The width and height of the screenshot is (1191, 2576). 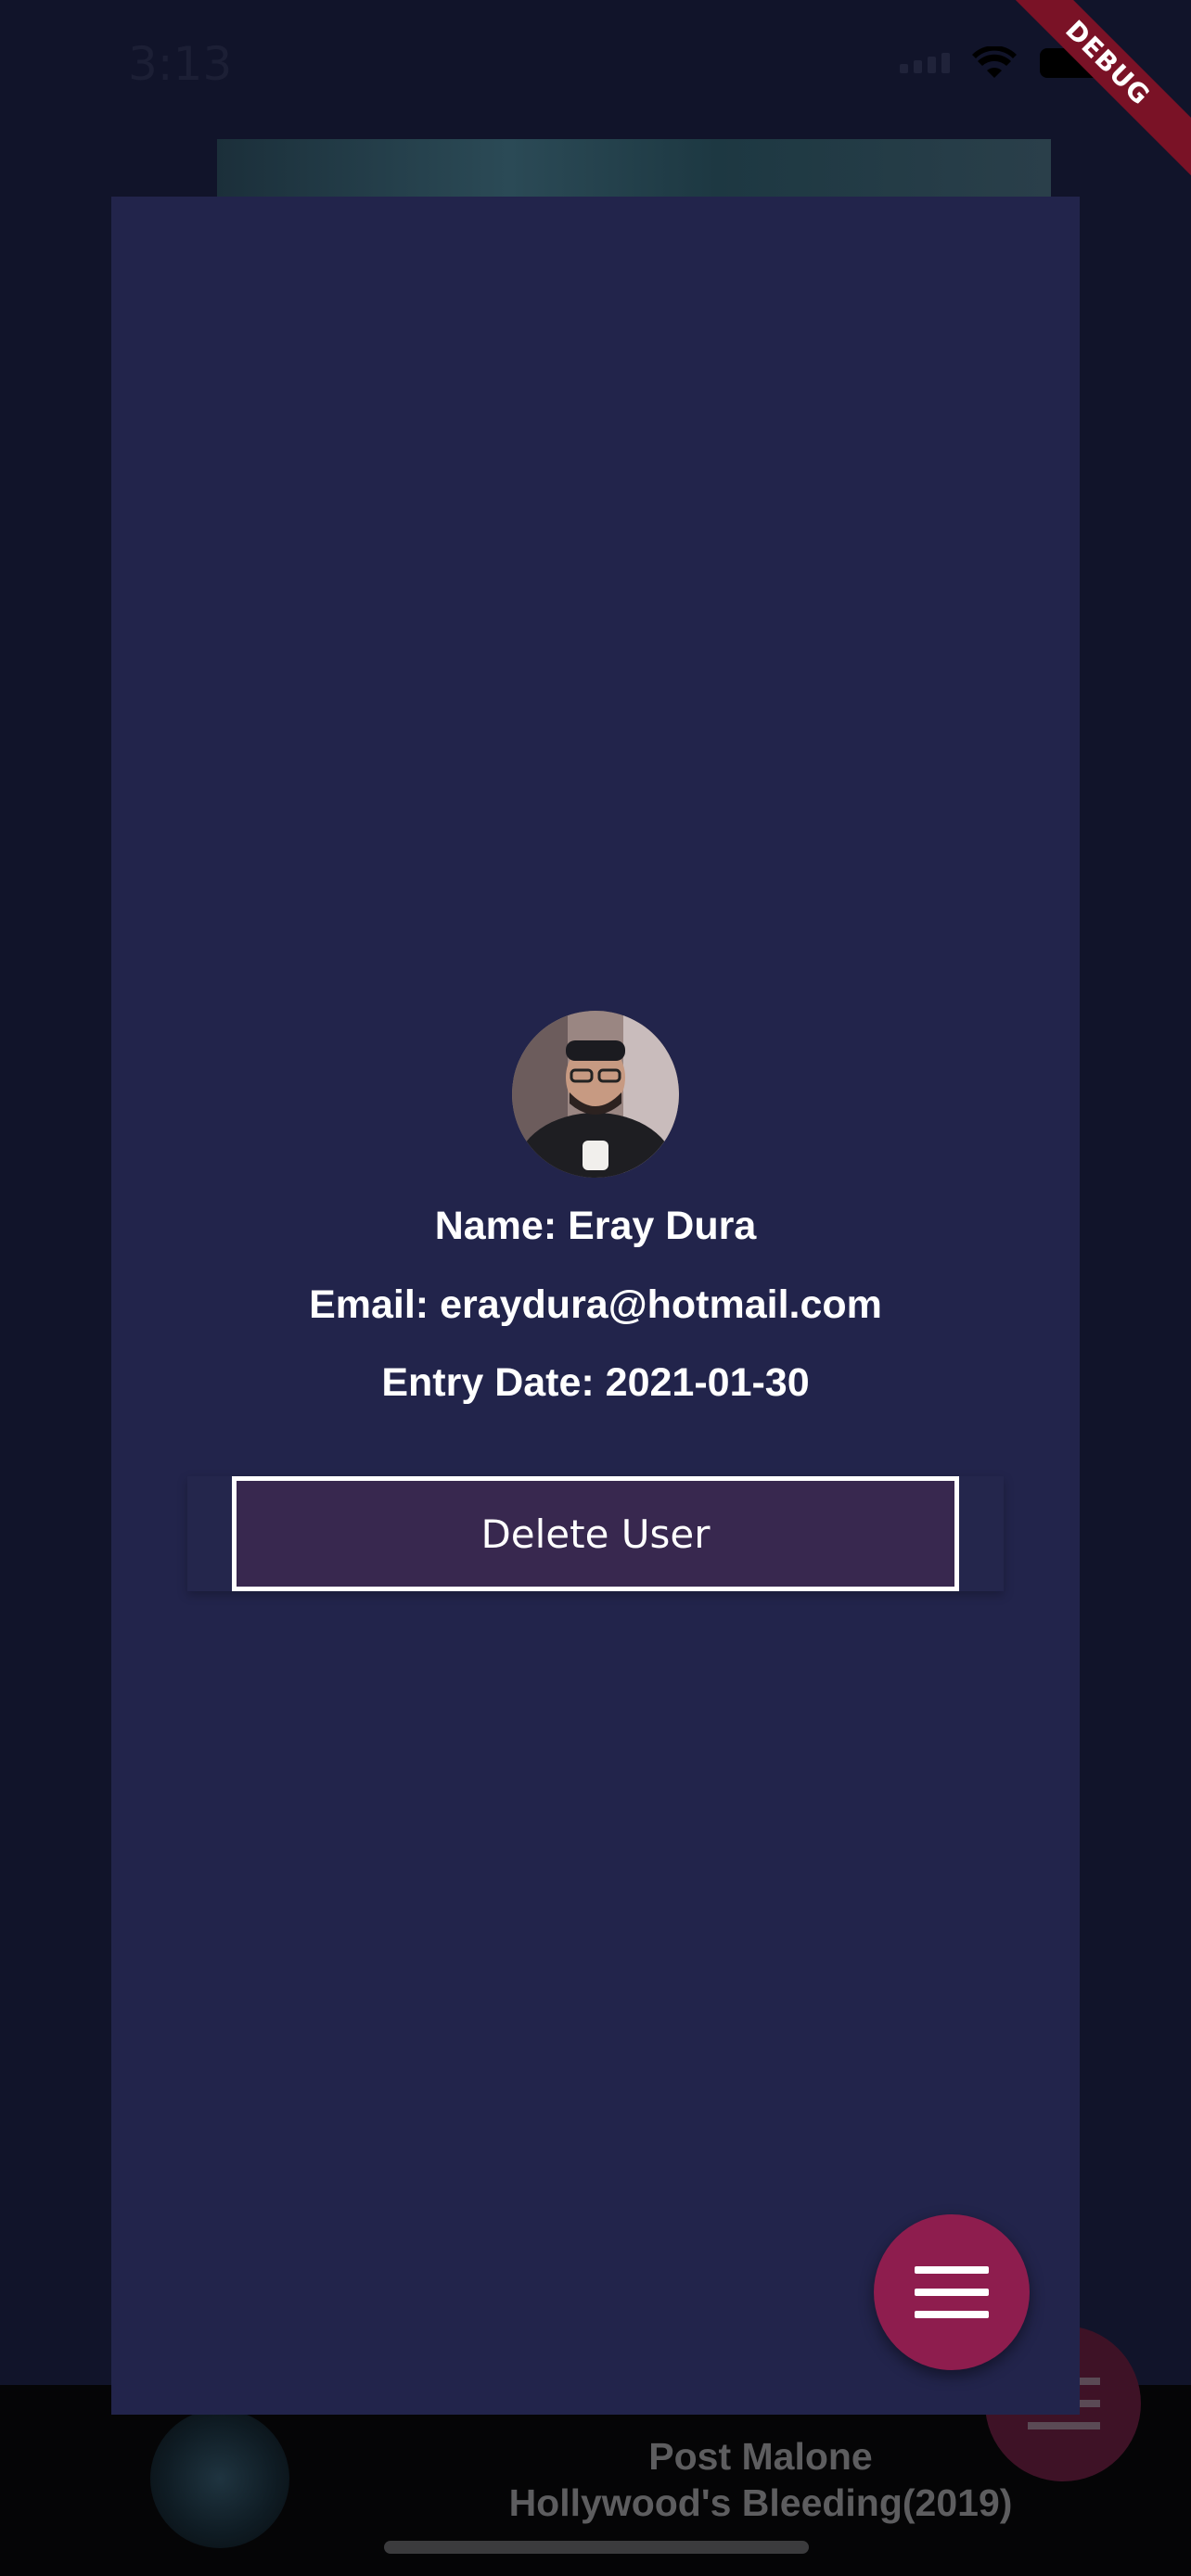 What do you see at coordinates (952, 2292) in the screenshot?
I see `menu-button` at bounding box center [952, 2292].